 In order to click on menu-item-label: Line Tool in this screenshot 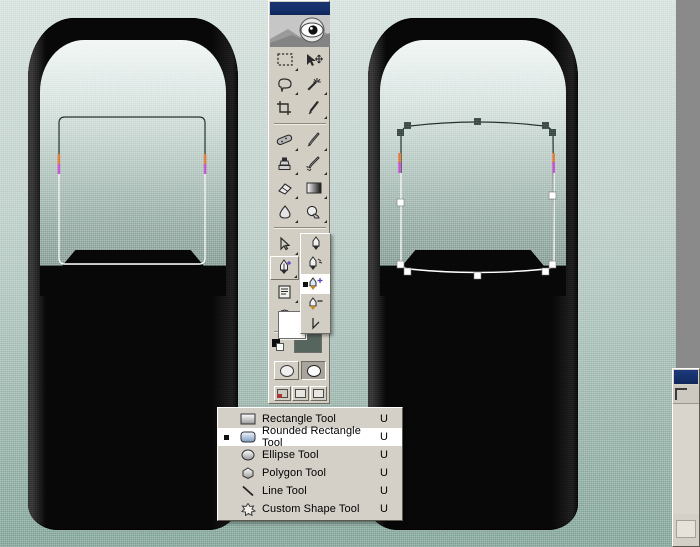, I will do `click(284, 491)`.